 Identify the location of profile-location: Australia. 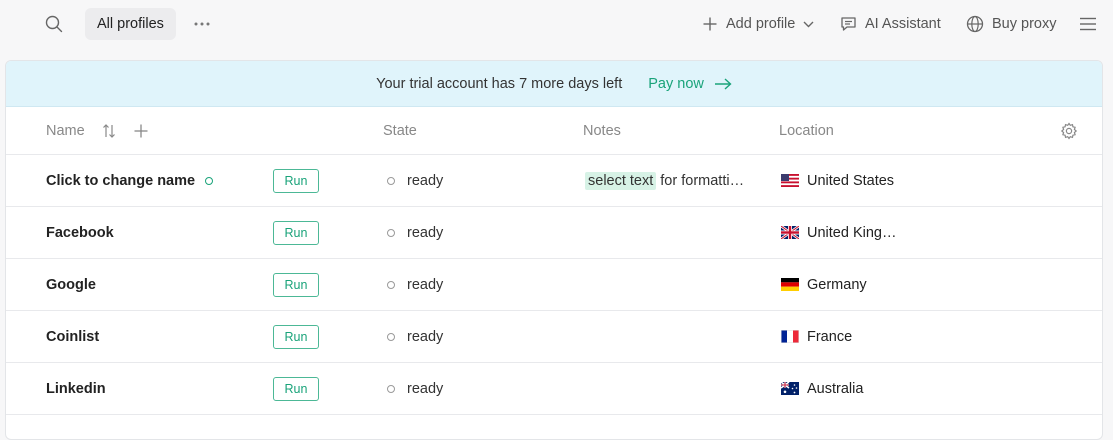
(835, 388).